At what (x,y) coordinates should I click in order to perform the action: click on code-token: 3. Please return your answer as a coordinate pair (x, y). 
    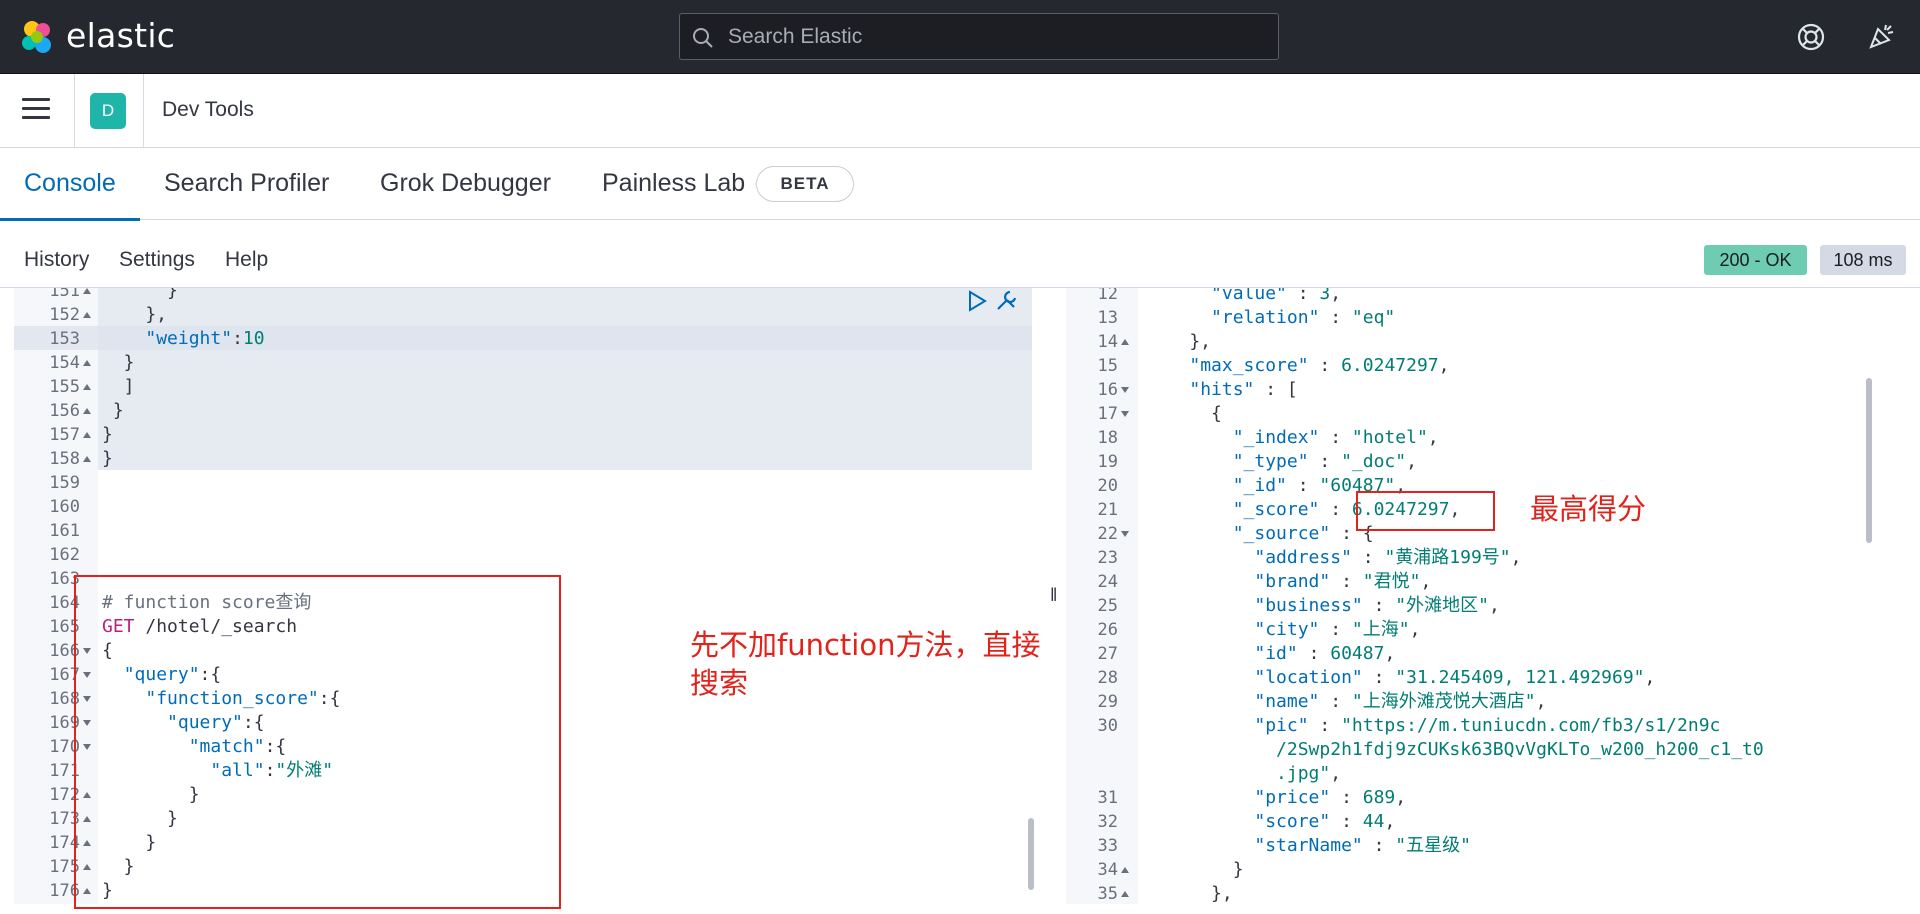
    Looking at the image, I should click on (1325, 296).